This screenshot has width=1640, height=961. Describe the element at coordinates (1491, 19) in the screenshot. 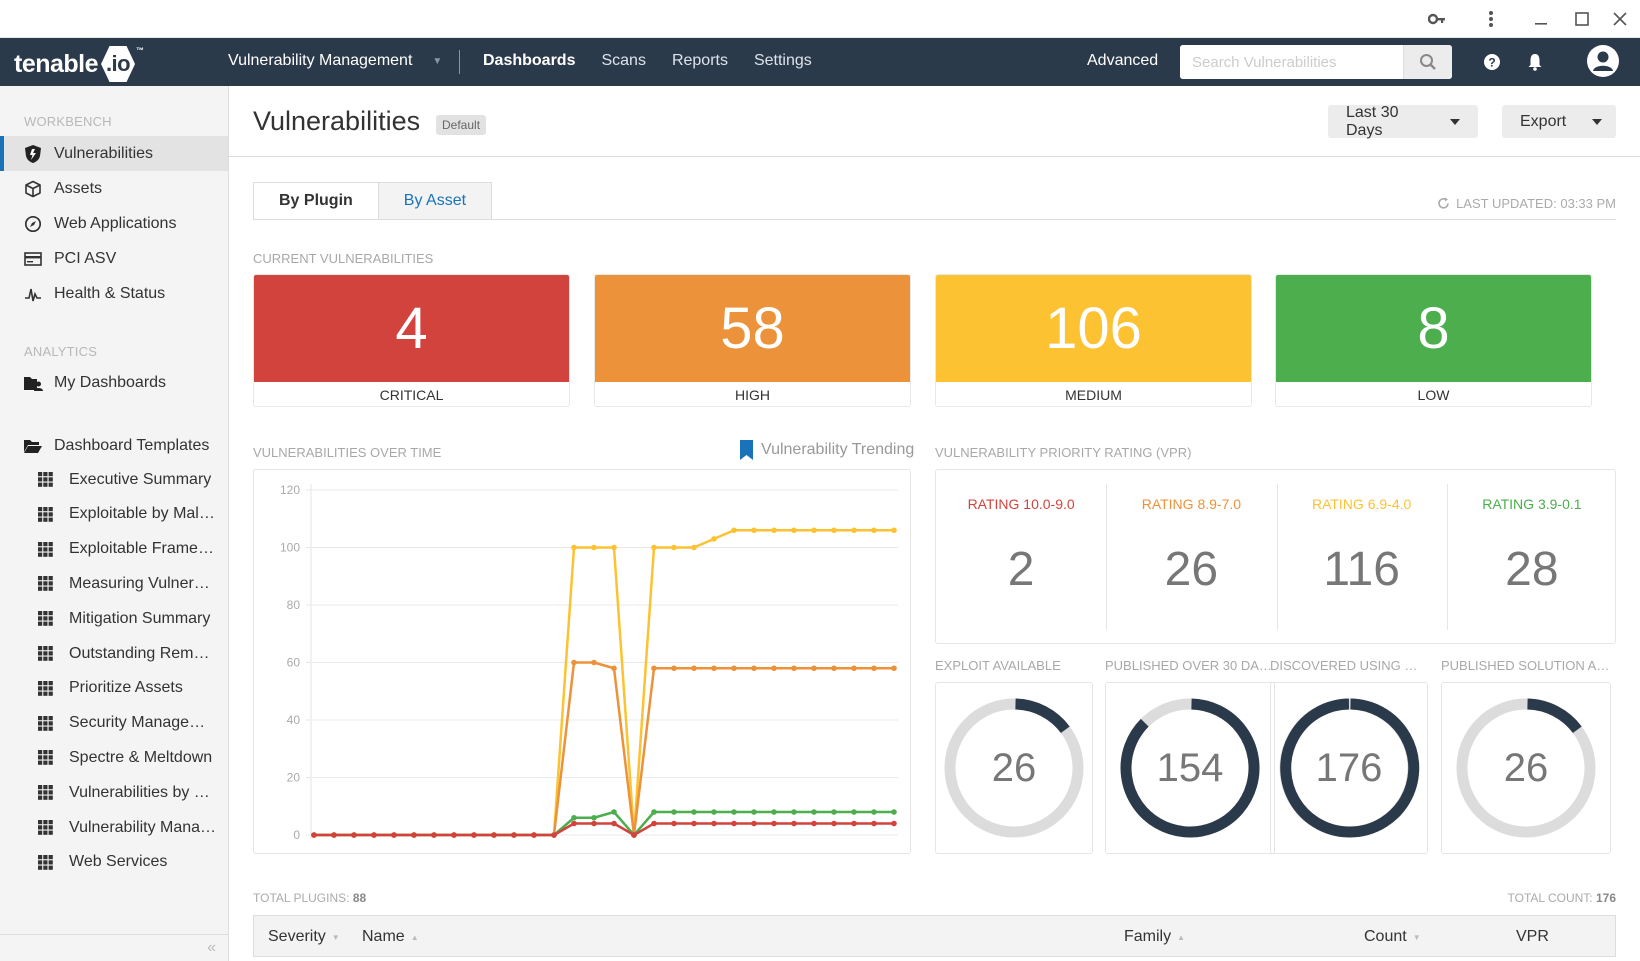

I see `more-icon` at that location.